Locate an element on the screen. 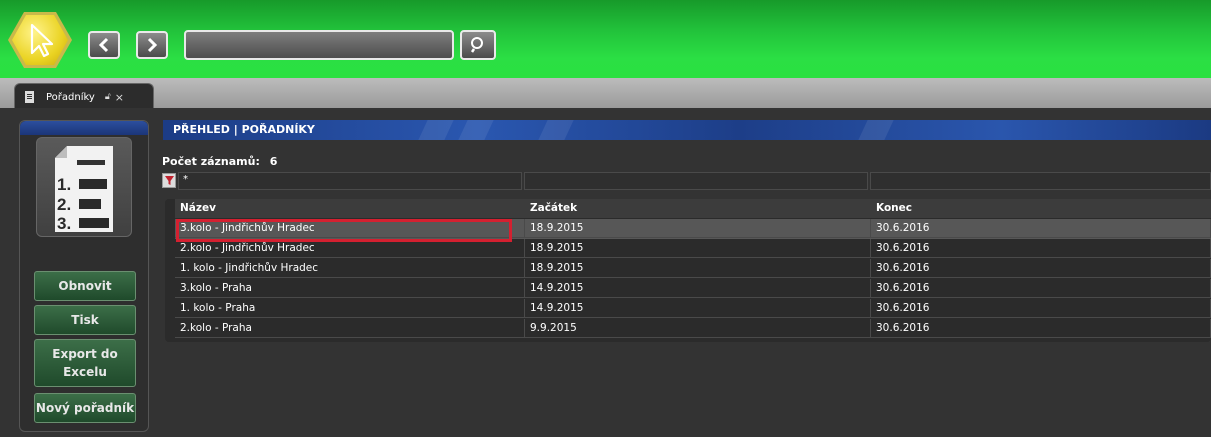  rank-line-3: 3. is located at coordinates (64, 223).